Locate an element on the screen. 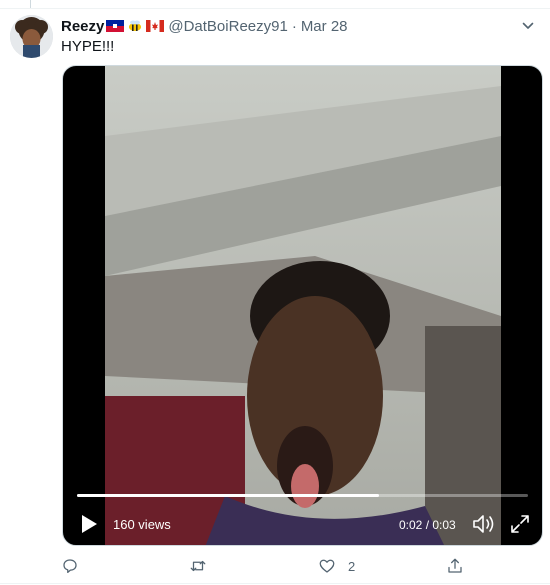  retweet-button is located at coordinates (204, 566).